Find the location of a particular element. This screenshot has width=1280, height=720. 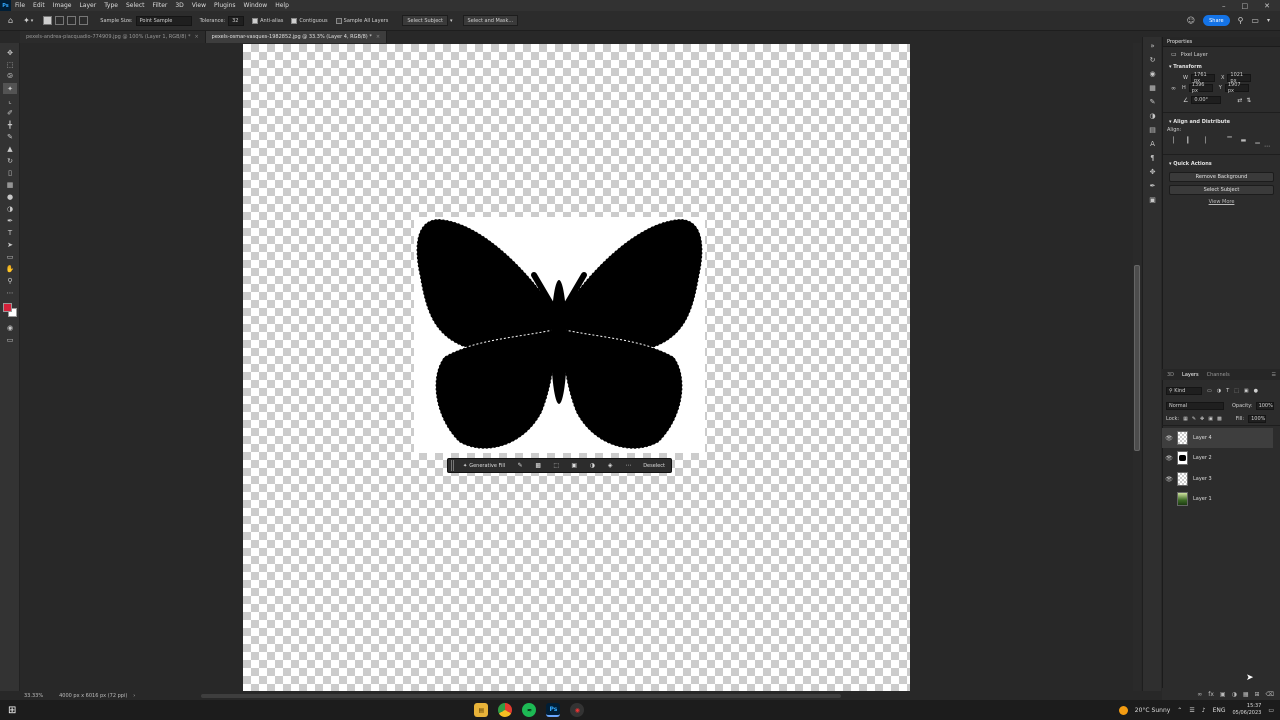

layer-name: Layer 3 is located at coordinates (1202, 479).